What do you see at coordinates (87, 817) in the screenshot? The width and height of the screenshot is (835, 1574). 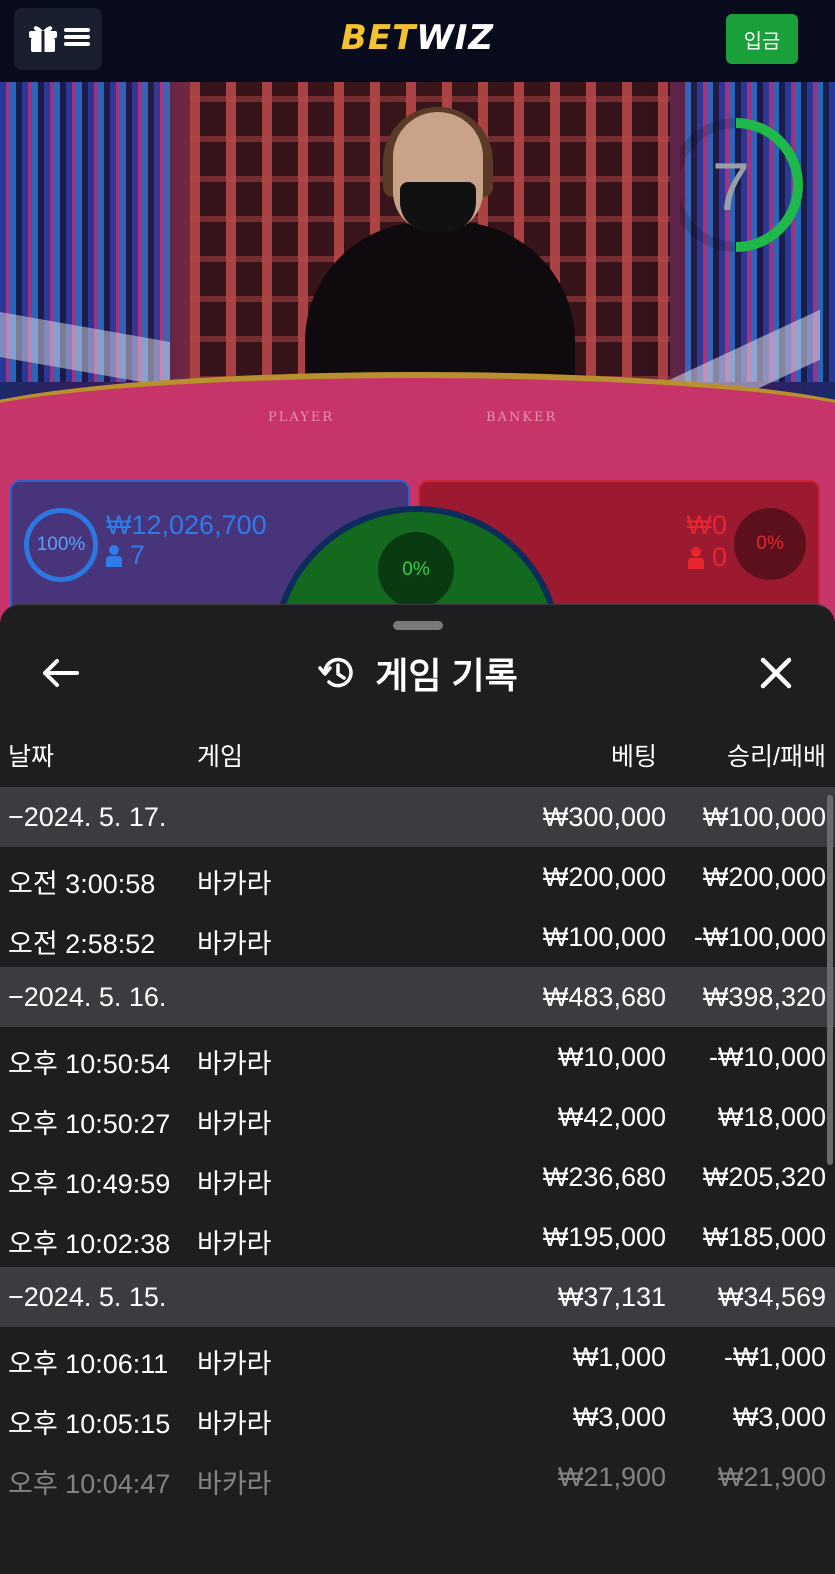 I see `group-date: −2024. 5. 17.` at bounding box center [87, 817].